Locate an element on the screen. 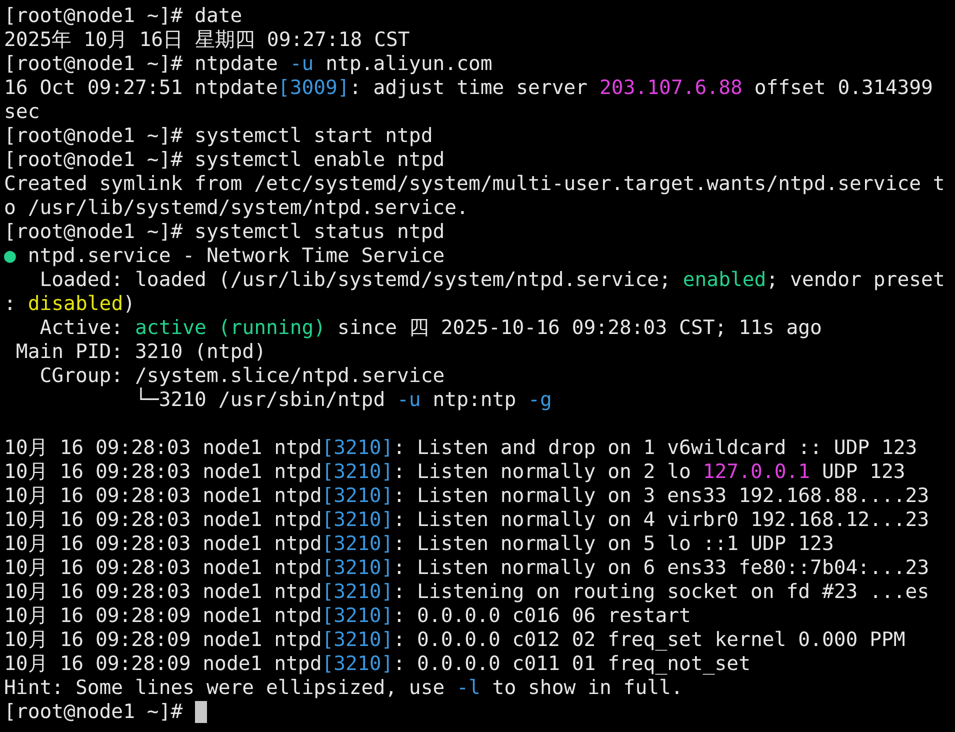  text-cursor is located at coordinates (200, 712).